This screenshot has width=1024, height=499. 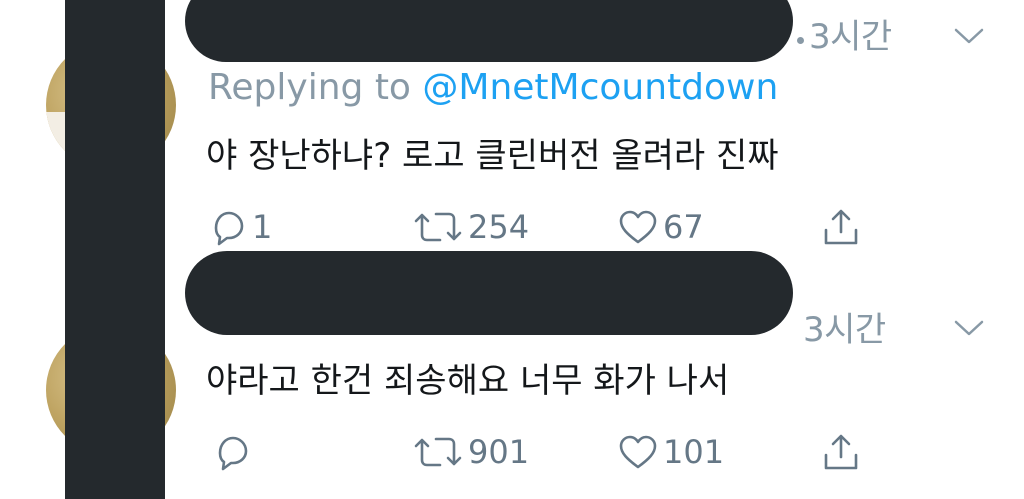 What do you see at coordinates (262, 227) in the screenshot?
I see `reply-count: 1` at bounding box center [262, 227].